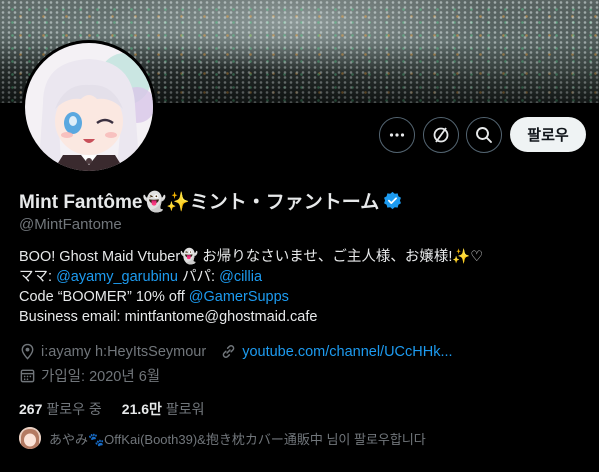 This screenshot has height=472, width=599. I want to click on profile-handle: @MintFantome, so click(70, 224).